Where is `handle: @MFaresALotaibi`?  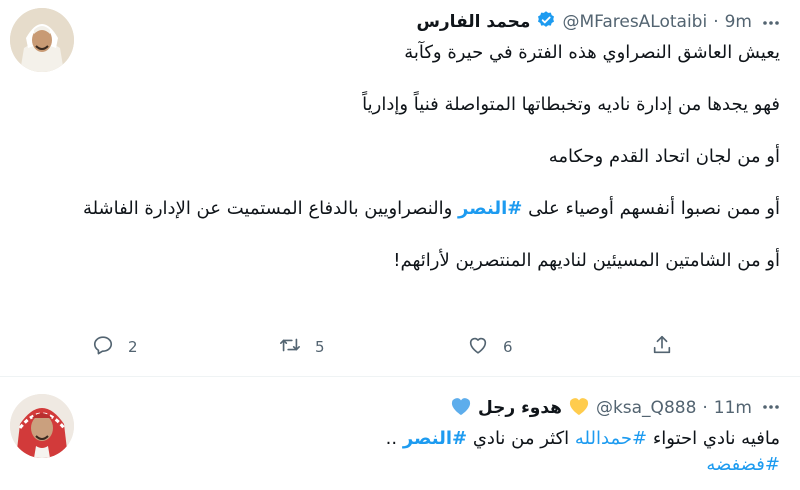 handle: @MFaresALotaibi is located at coordinates (634, 22).